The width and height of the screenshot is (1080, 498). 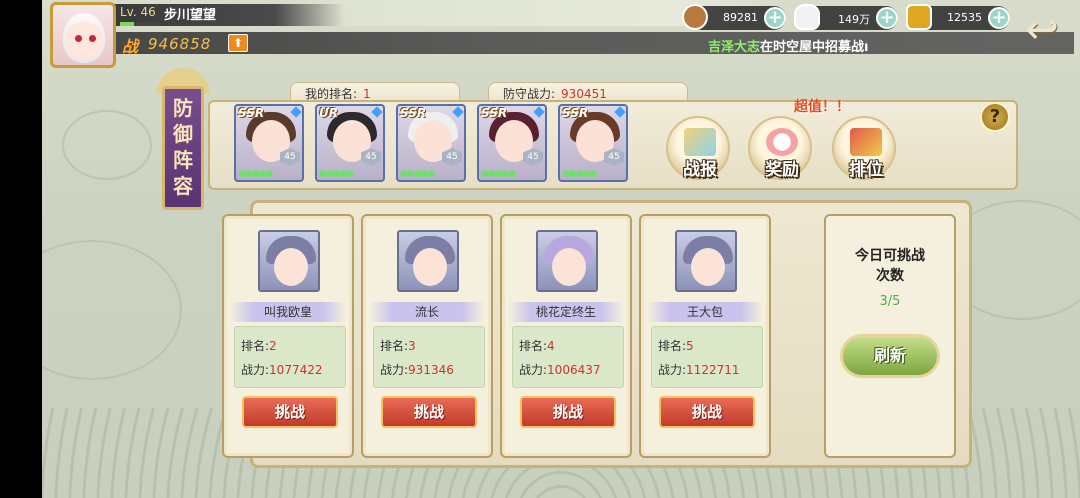 I want to click on resource-gold-value: 12535, so click(x=964, y=17).